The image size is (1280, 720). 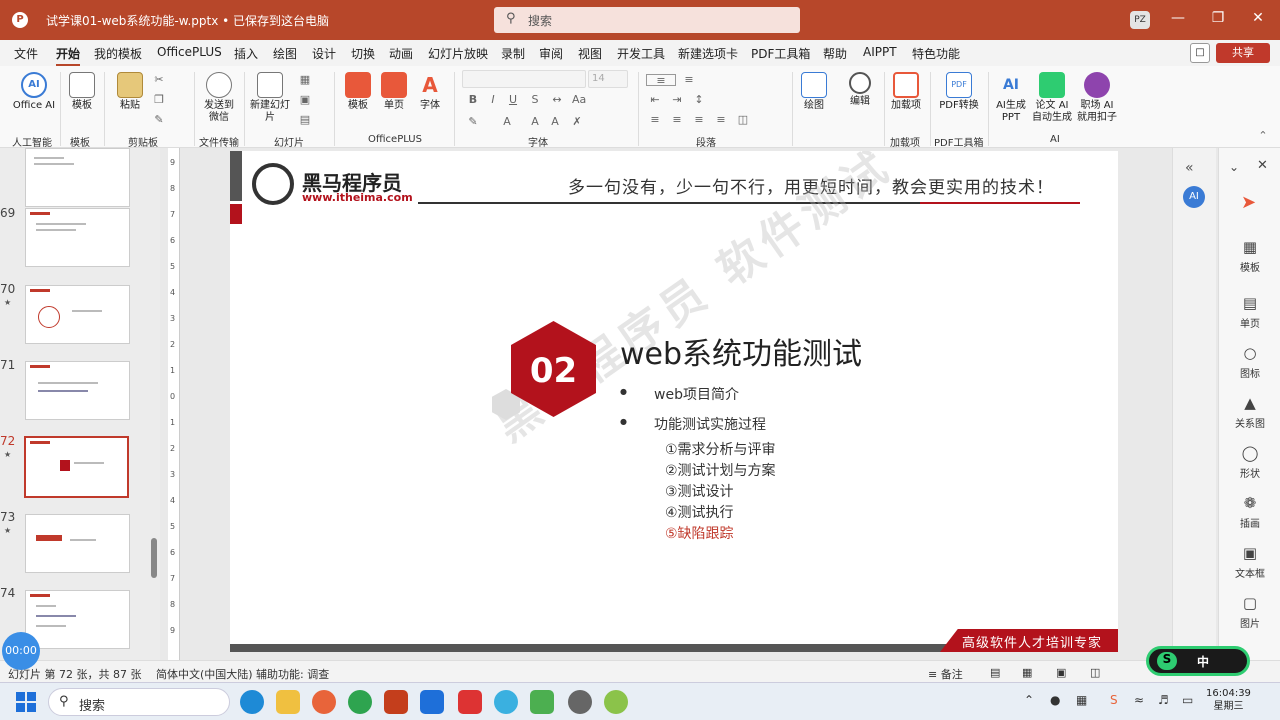 What do you see at coordinates (1200, 53) in the screenshot?
I see `comment-icon: □` at bounding box center [1200, 53].